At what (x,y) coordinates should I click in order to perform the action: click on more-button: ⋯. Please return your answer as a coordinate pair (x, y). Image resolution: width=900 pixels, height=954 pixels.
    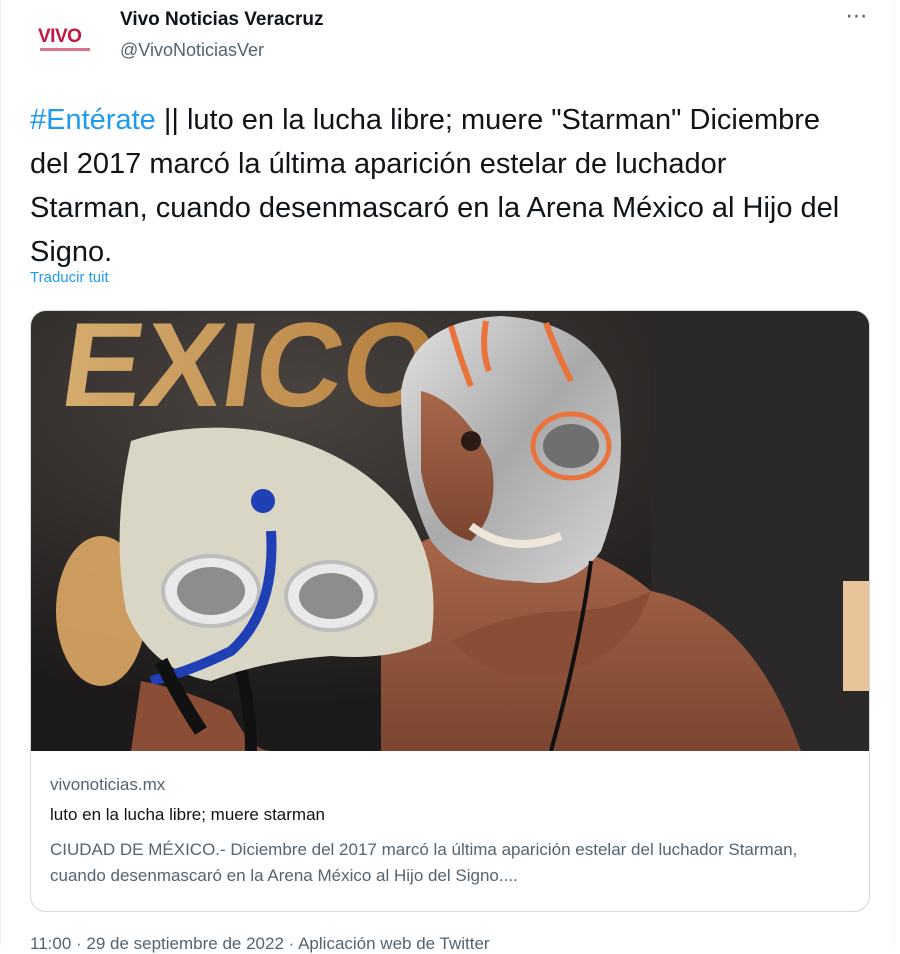
    Looking at the image, I should click on (857, 18).